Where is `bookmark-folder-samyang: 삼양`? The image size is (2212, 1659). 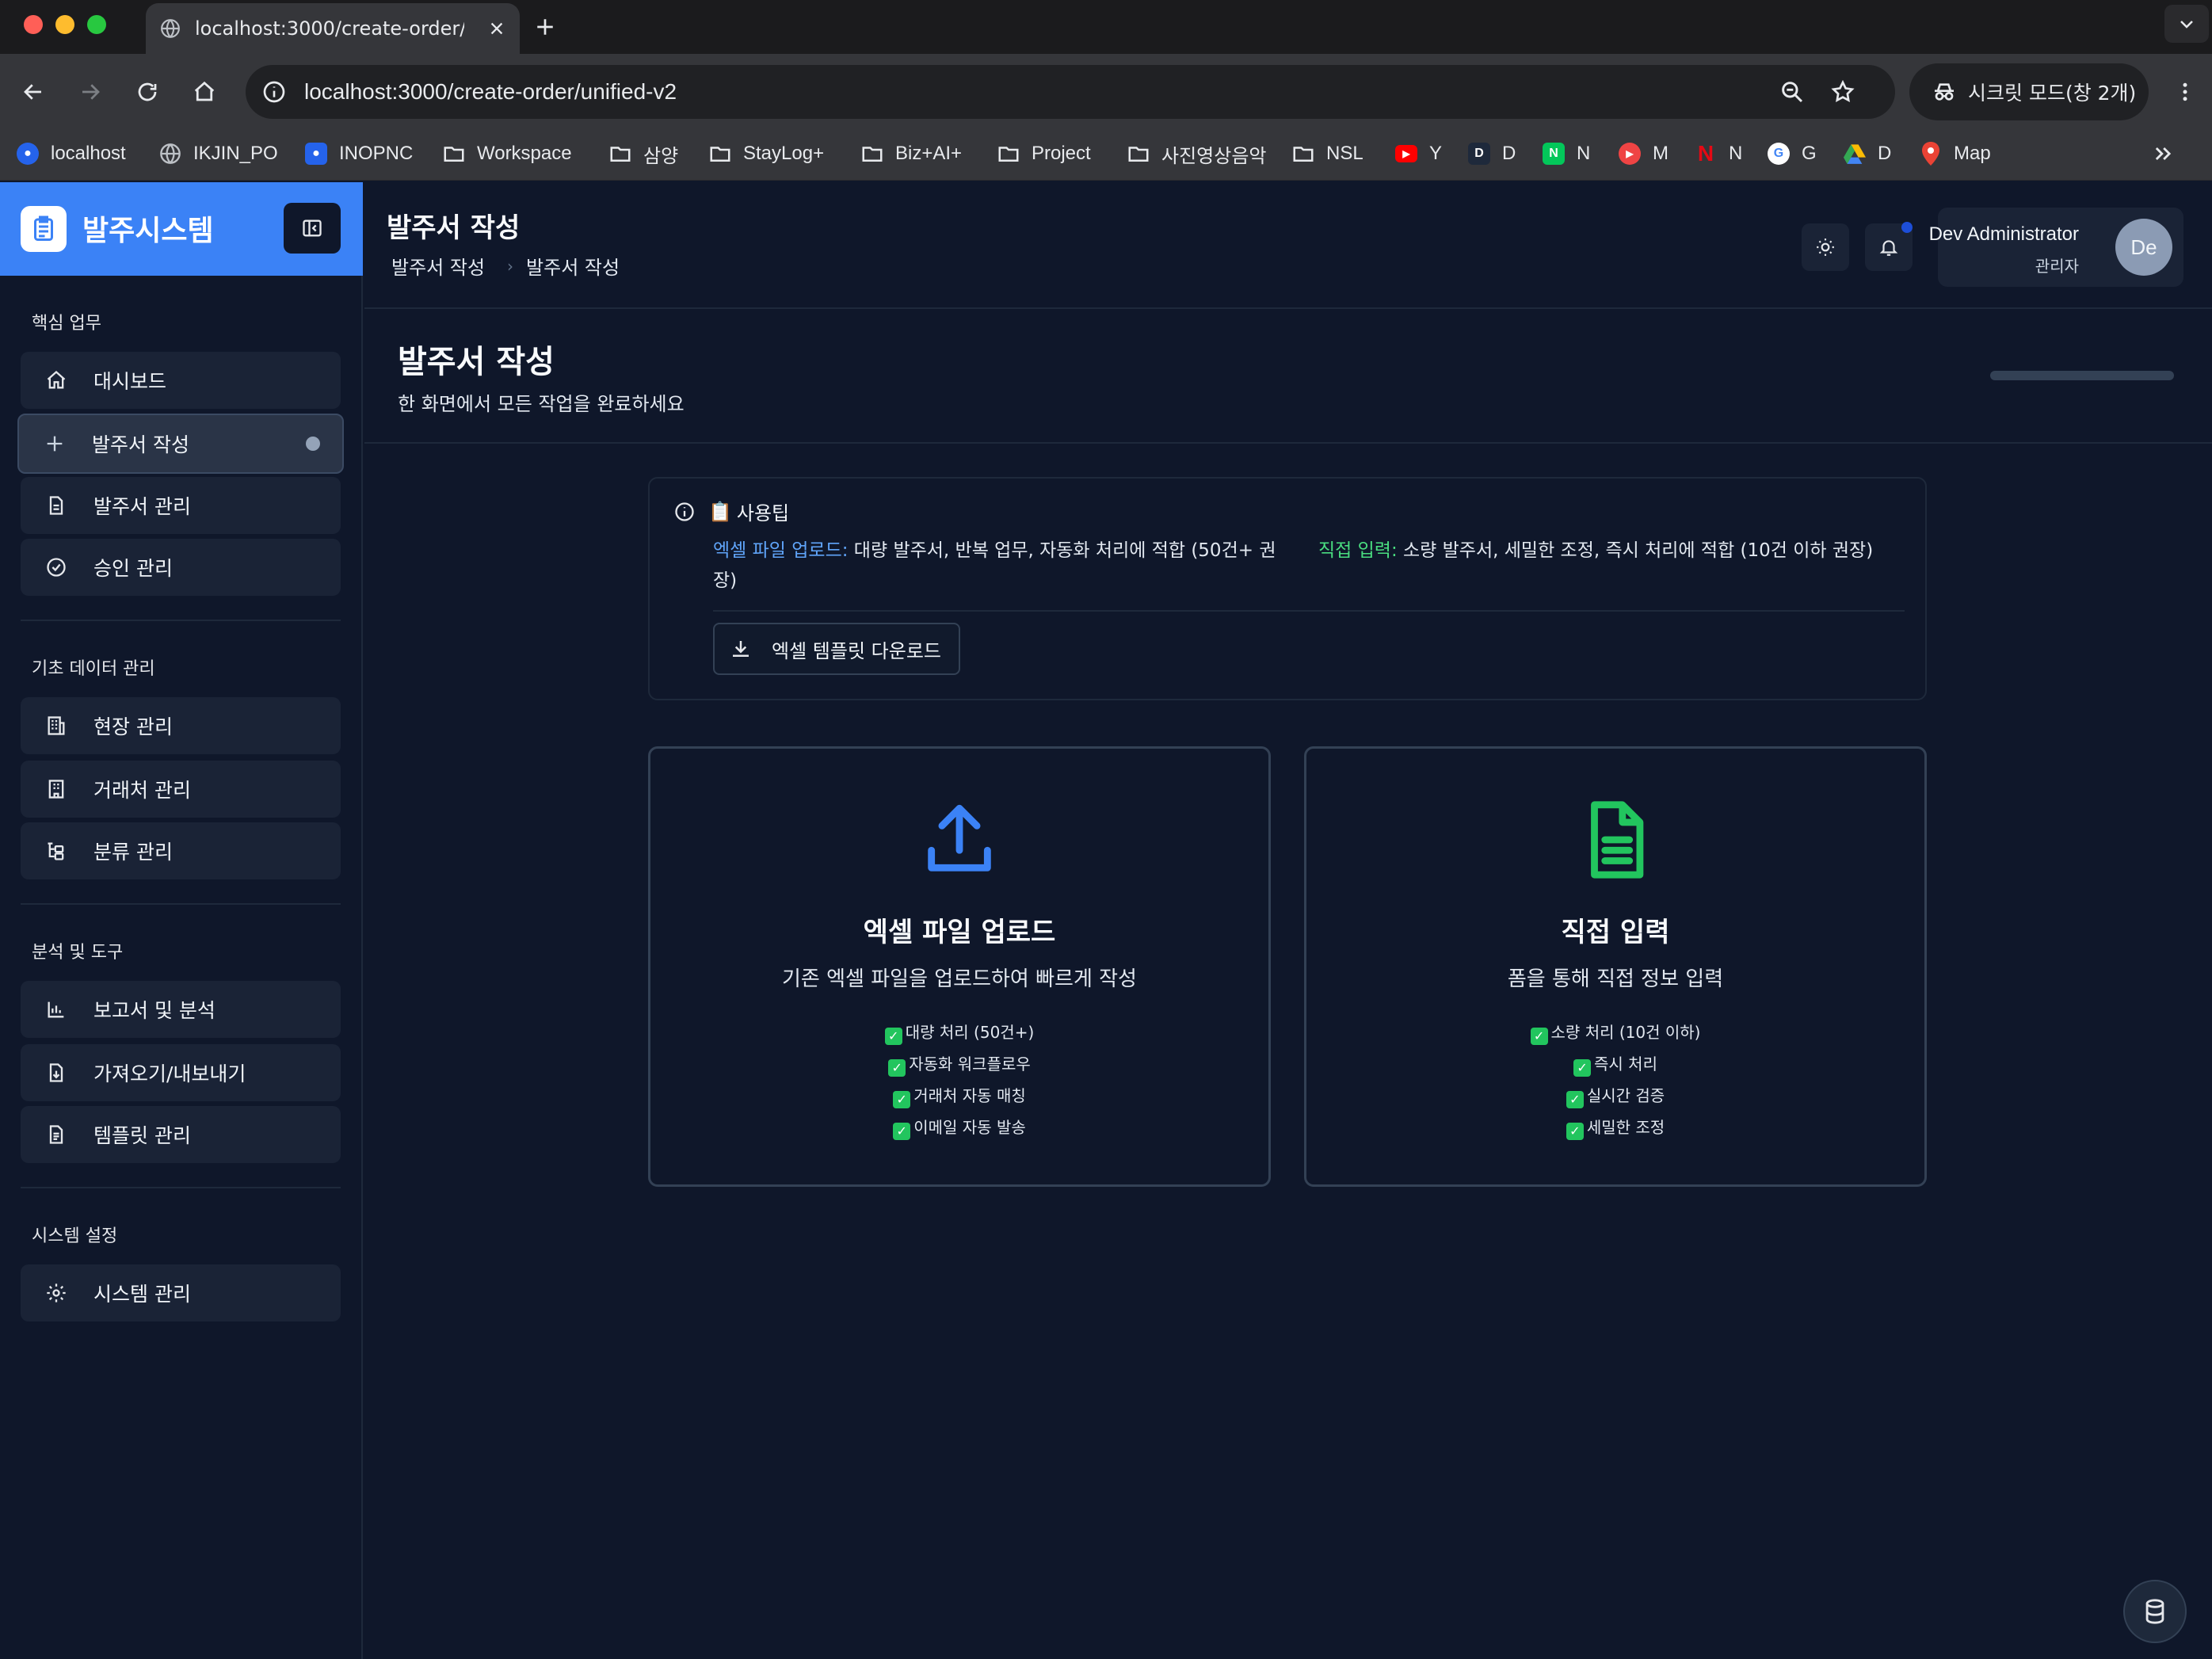 bookmark-folder-samyang: 삼양 is located at coordinates (643, 154).